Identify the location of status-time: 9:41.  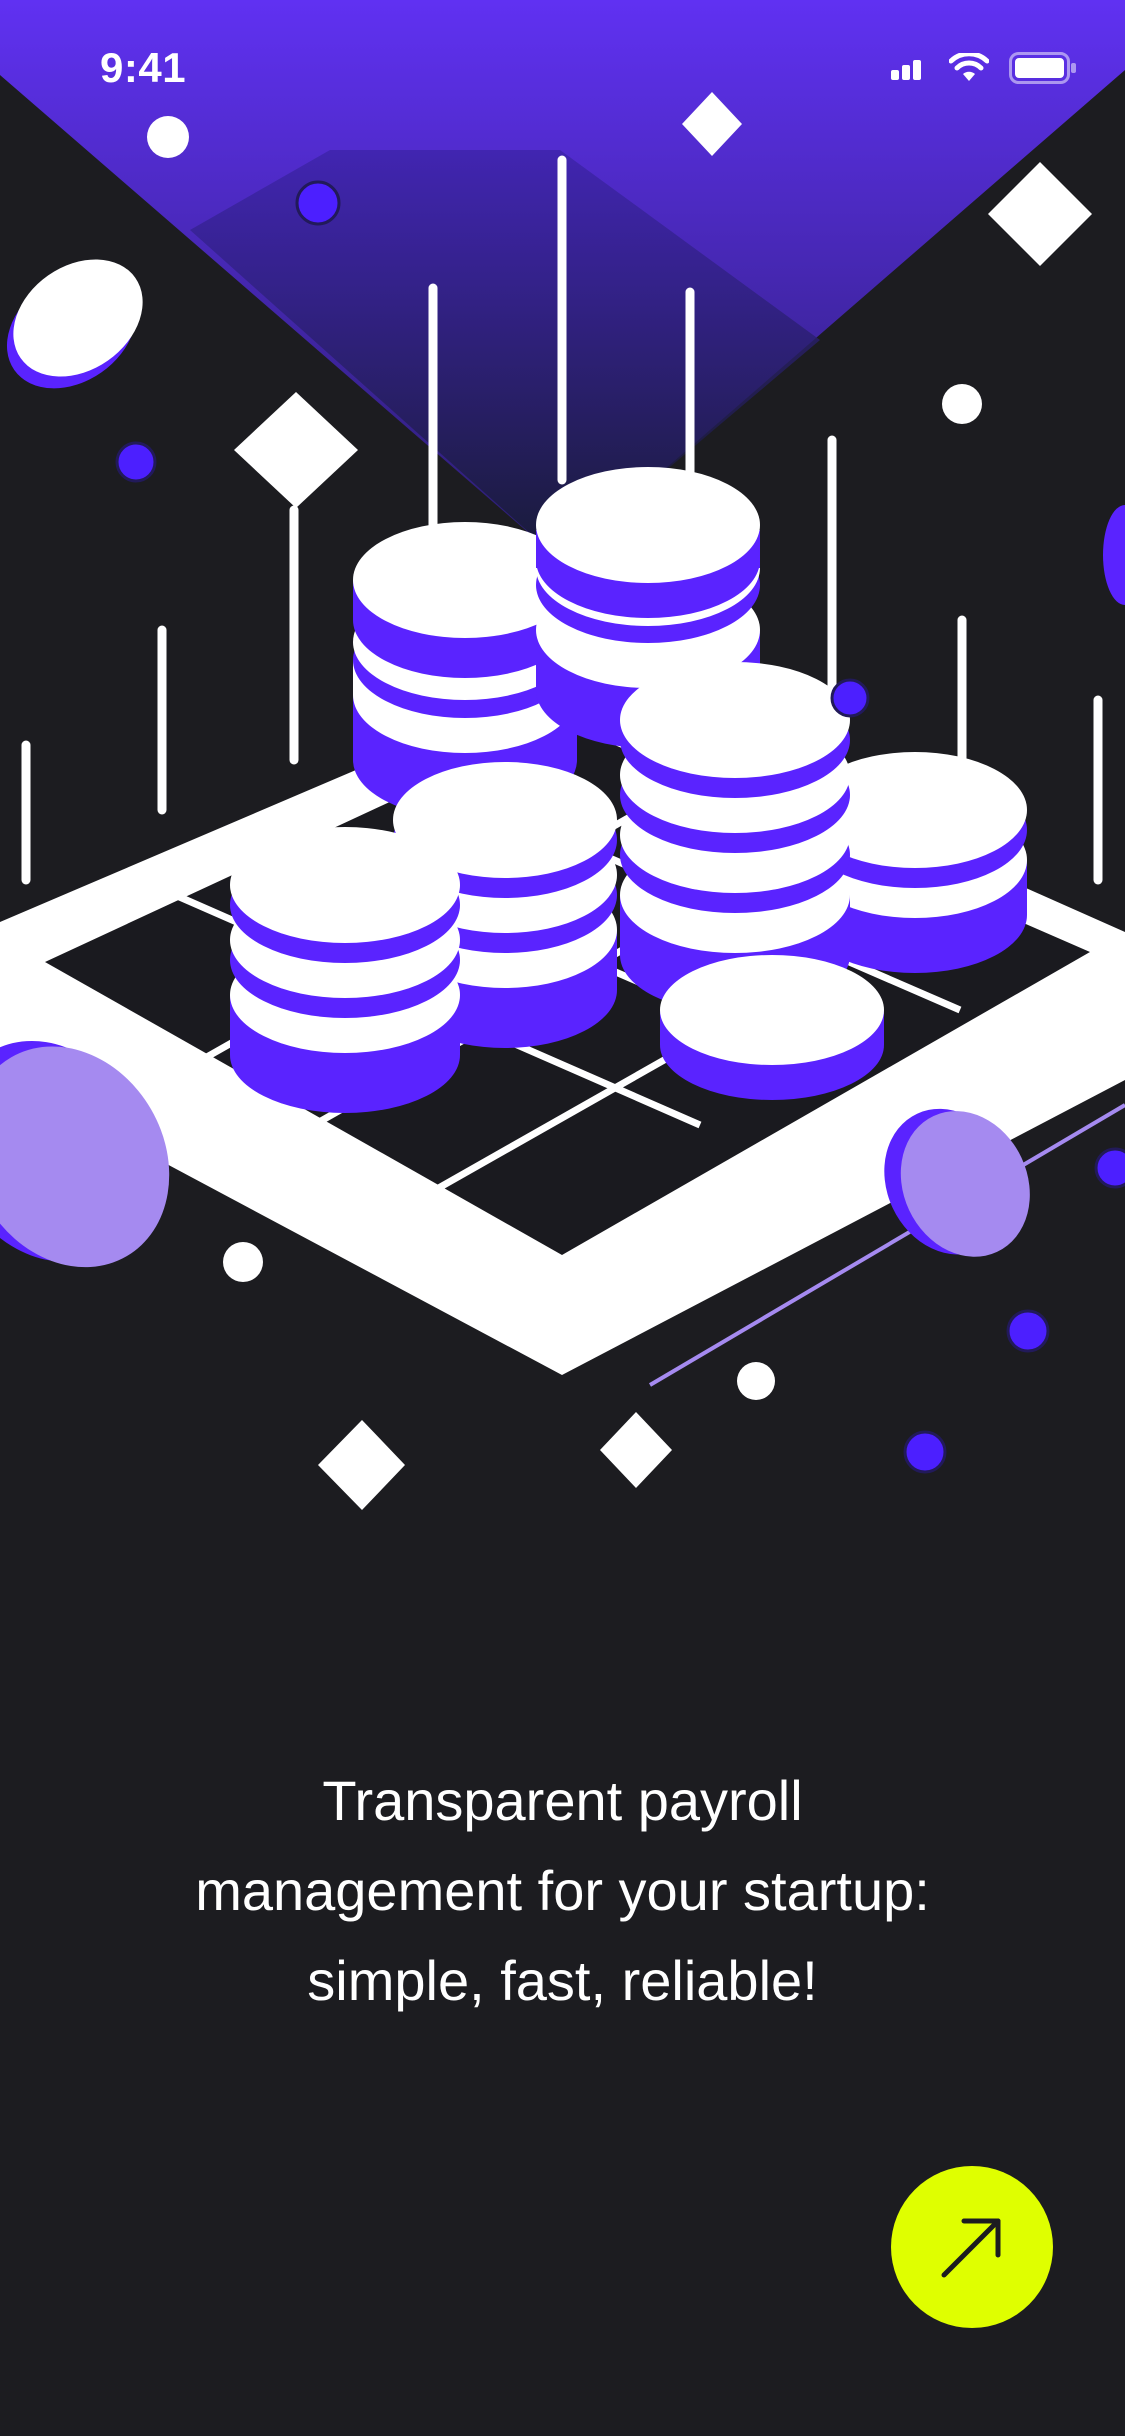
(143, 67).